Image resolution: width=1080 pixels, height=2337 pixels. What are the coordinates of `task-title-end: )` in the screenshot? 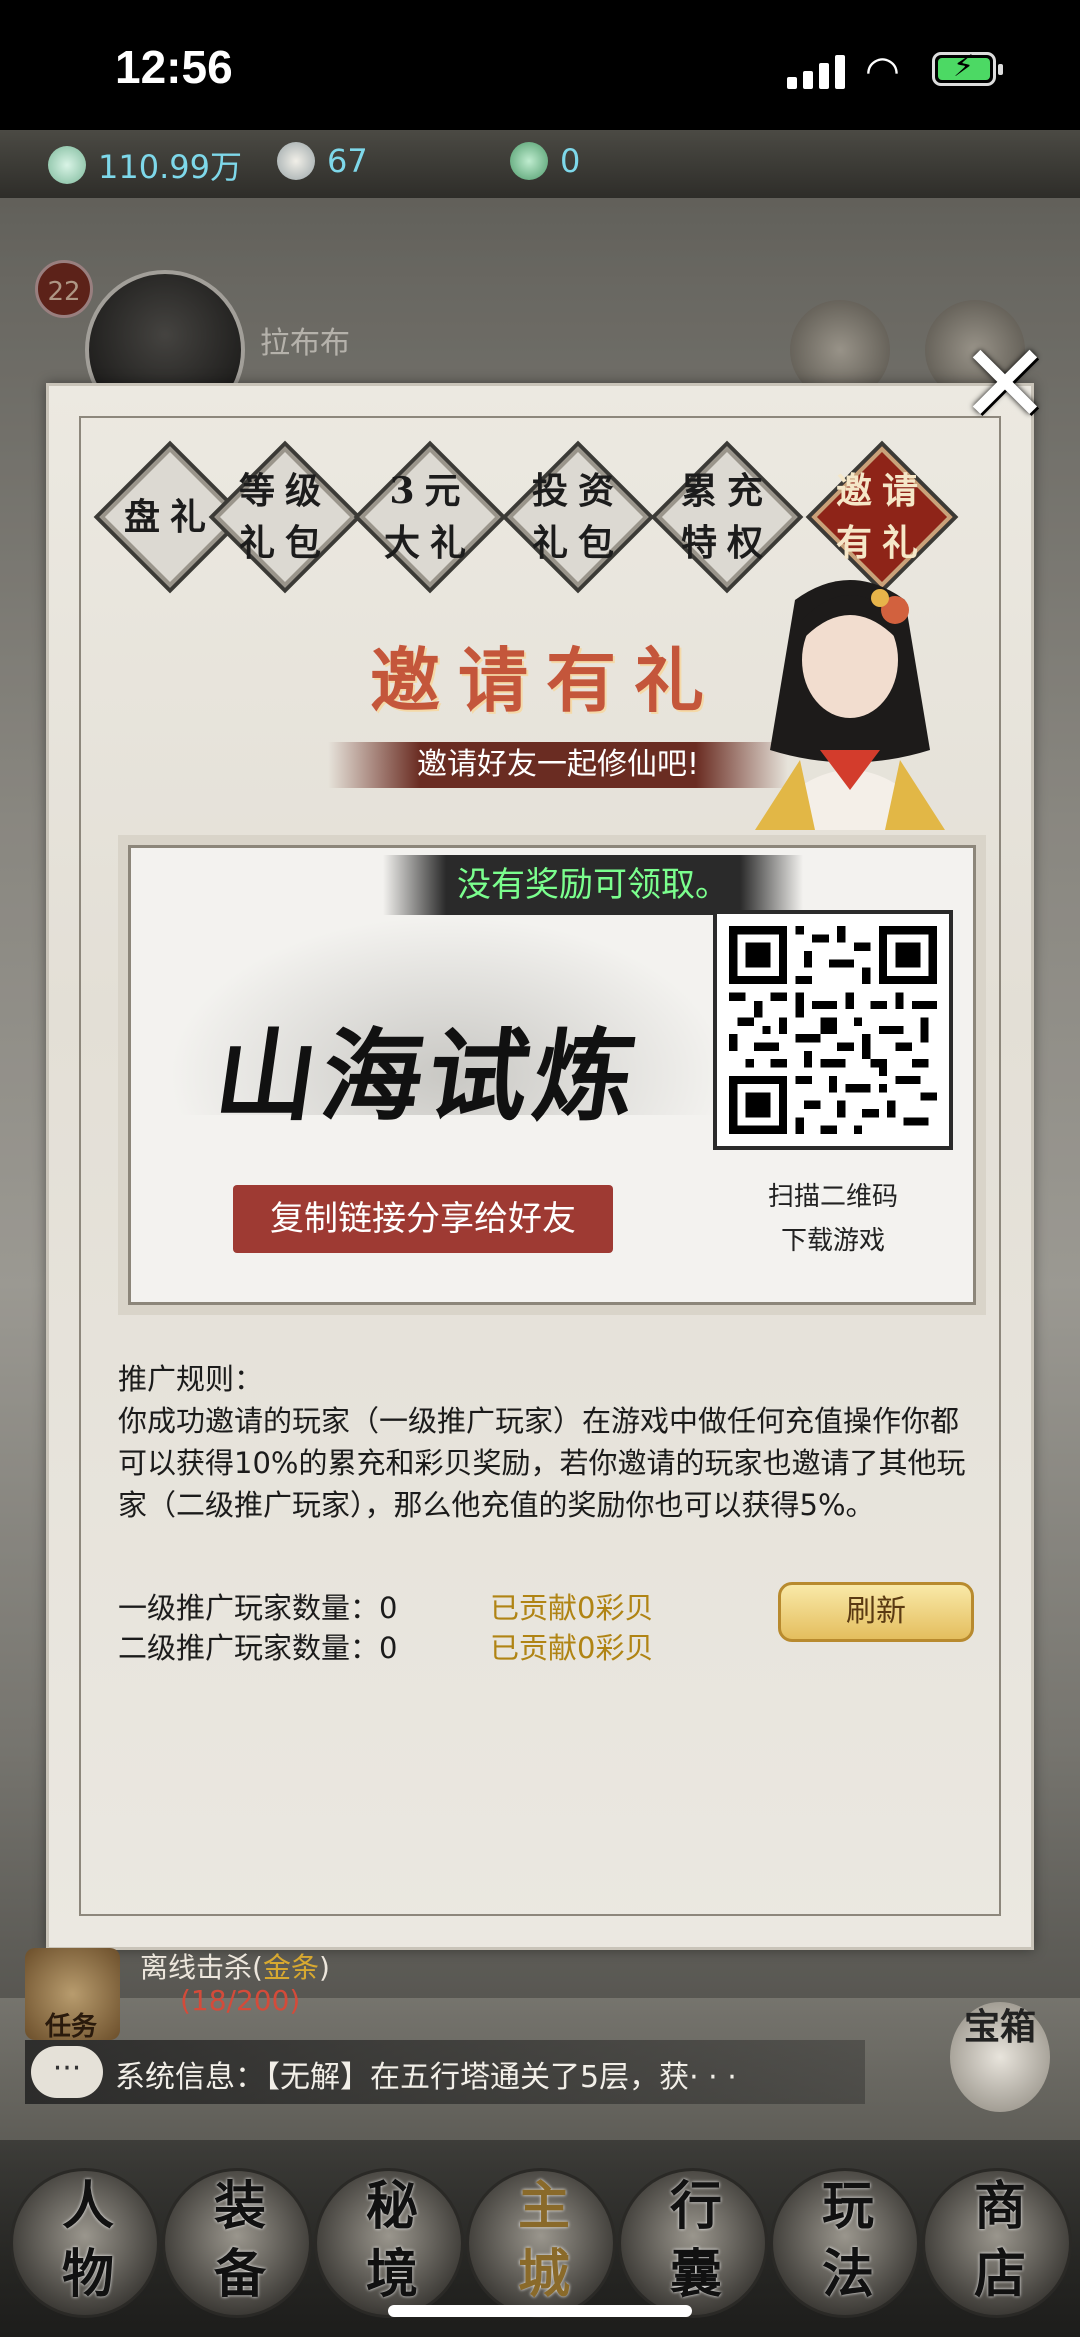 It's located at (324, 1967).